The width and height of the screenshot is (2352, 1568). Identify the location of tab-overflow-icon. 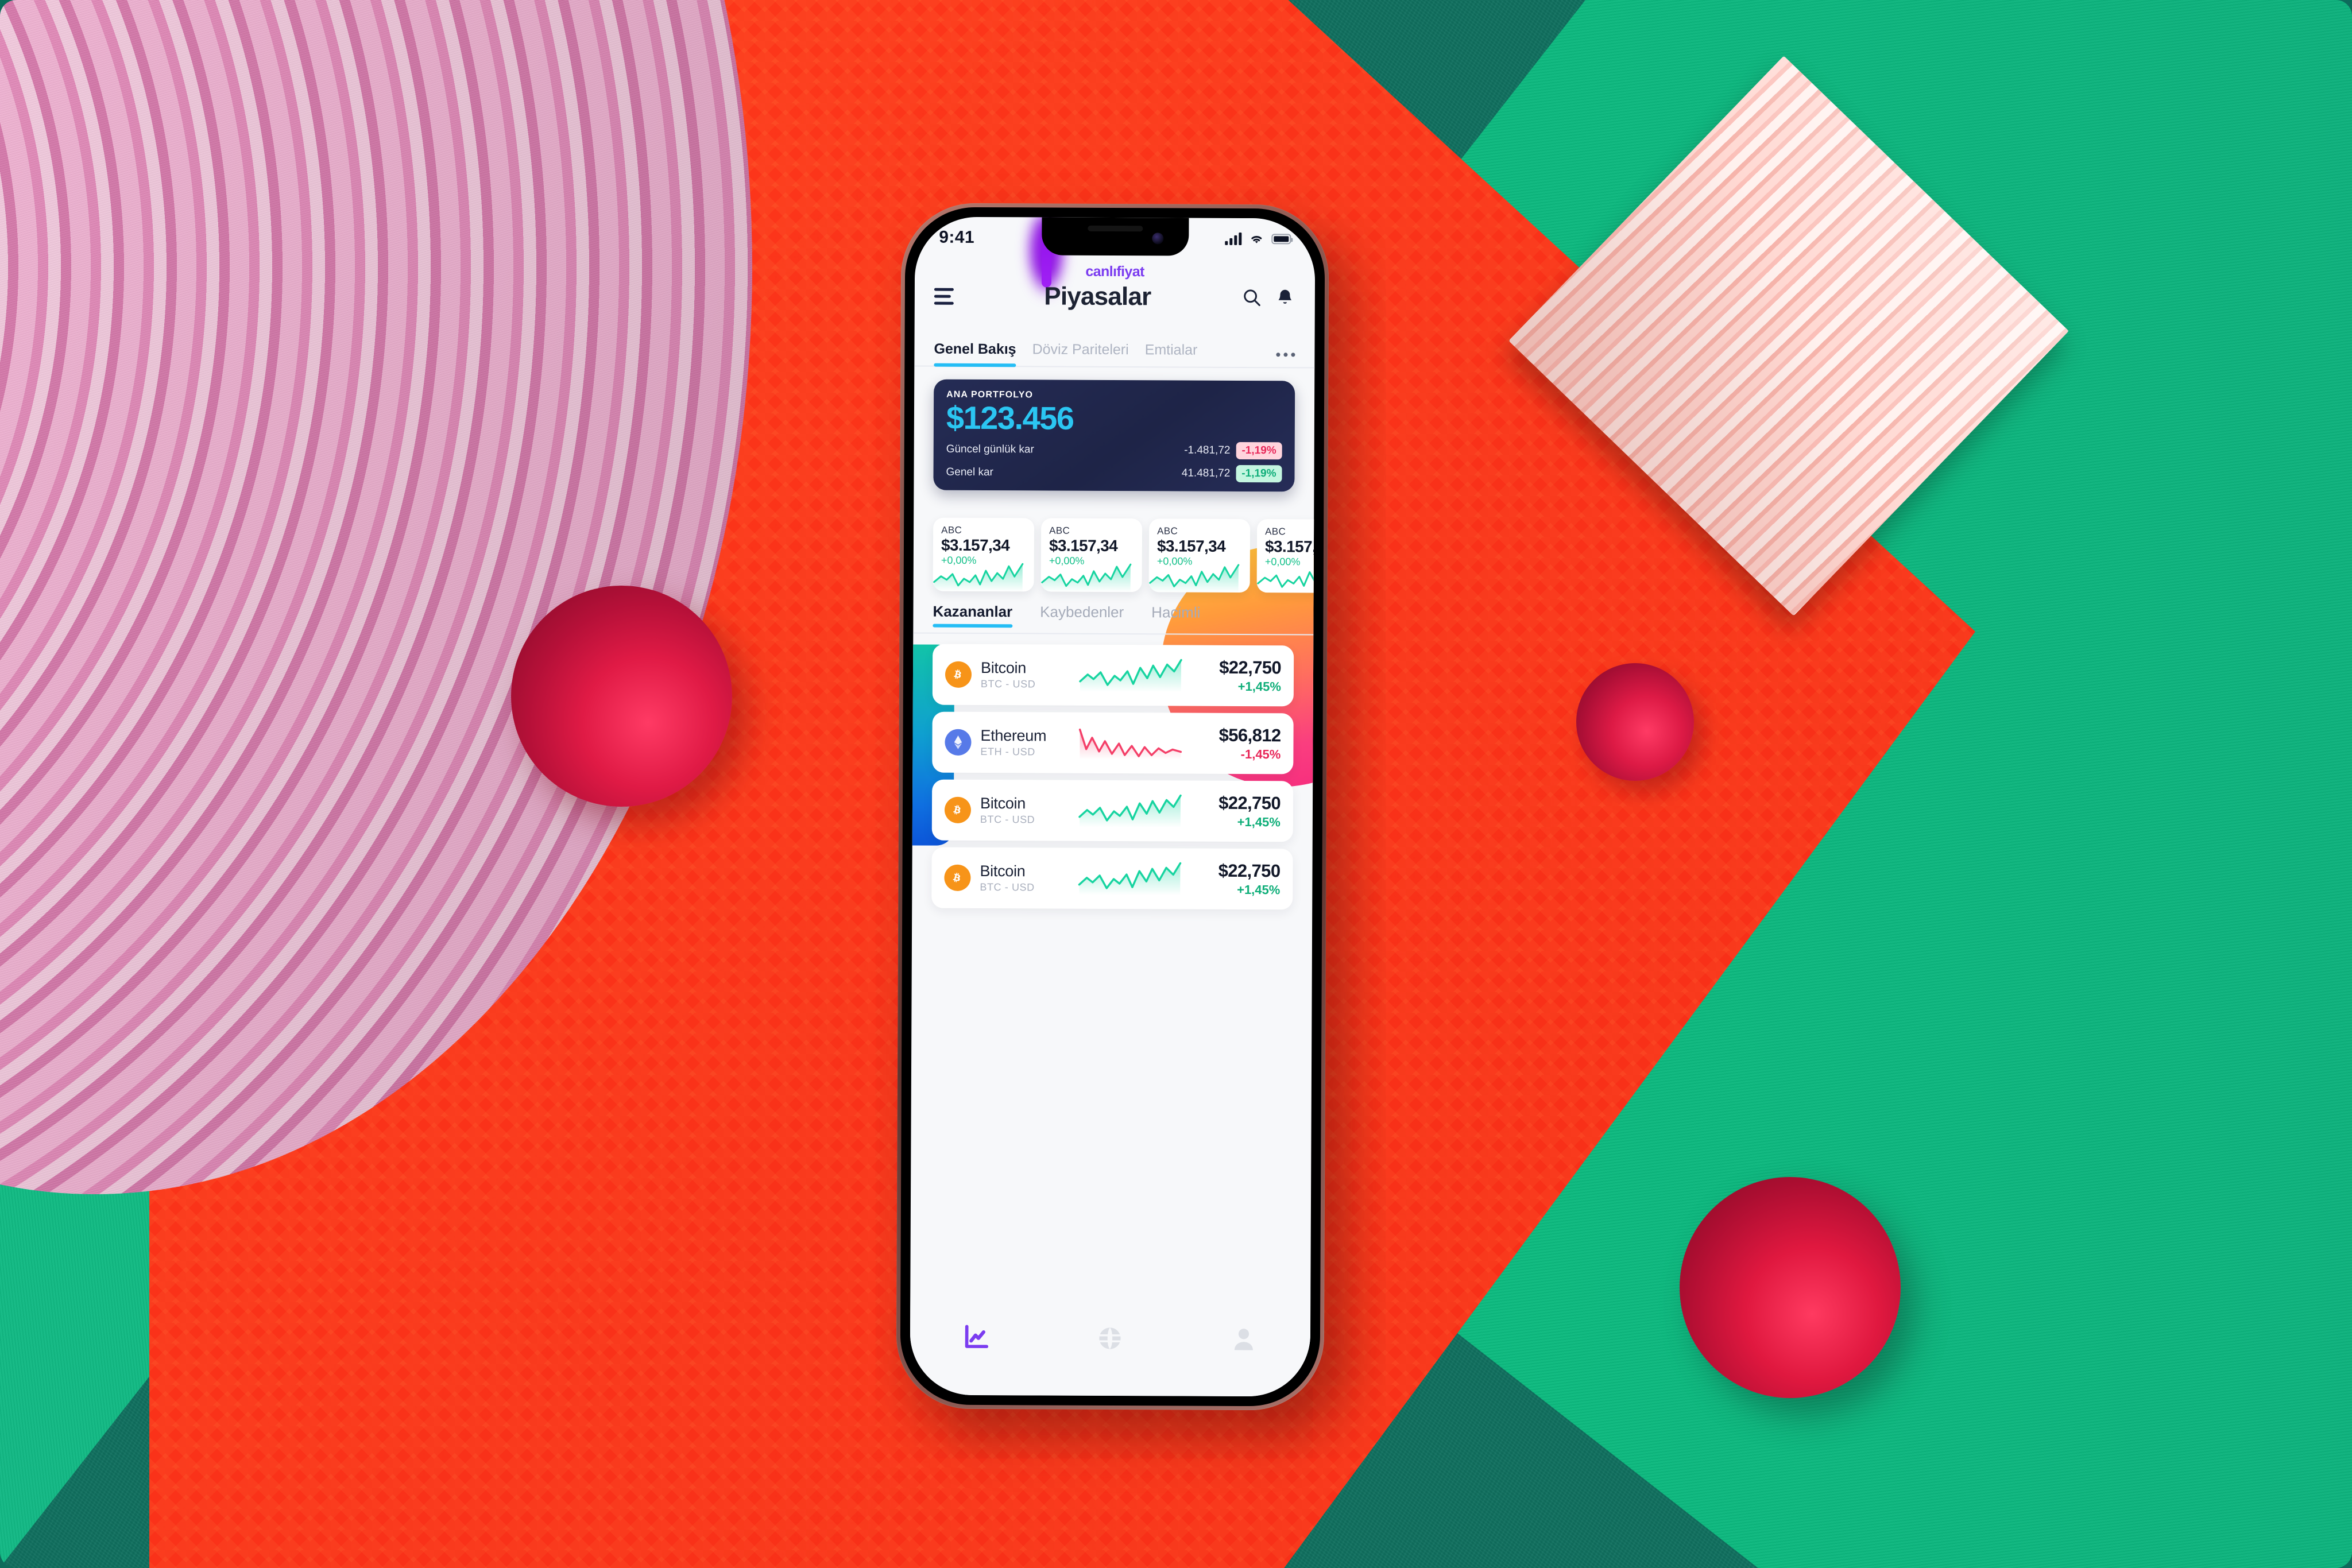
(1285, 360).